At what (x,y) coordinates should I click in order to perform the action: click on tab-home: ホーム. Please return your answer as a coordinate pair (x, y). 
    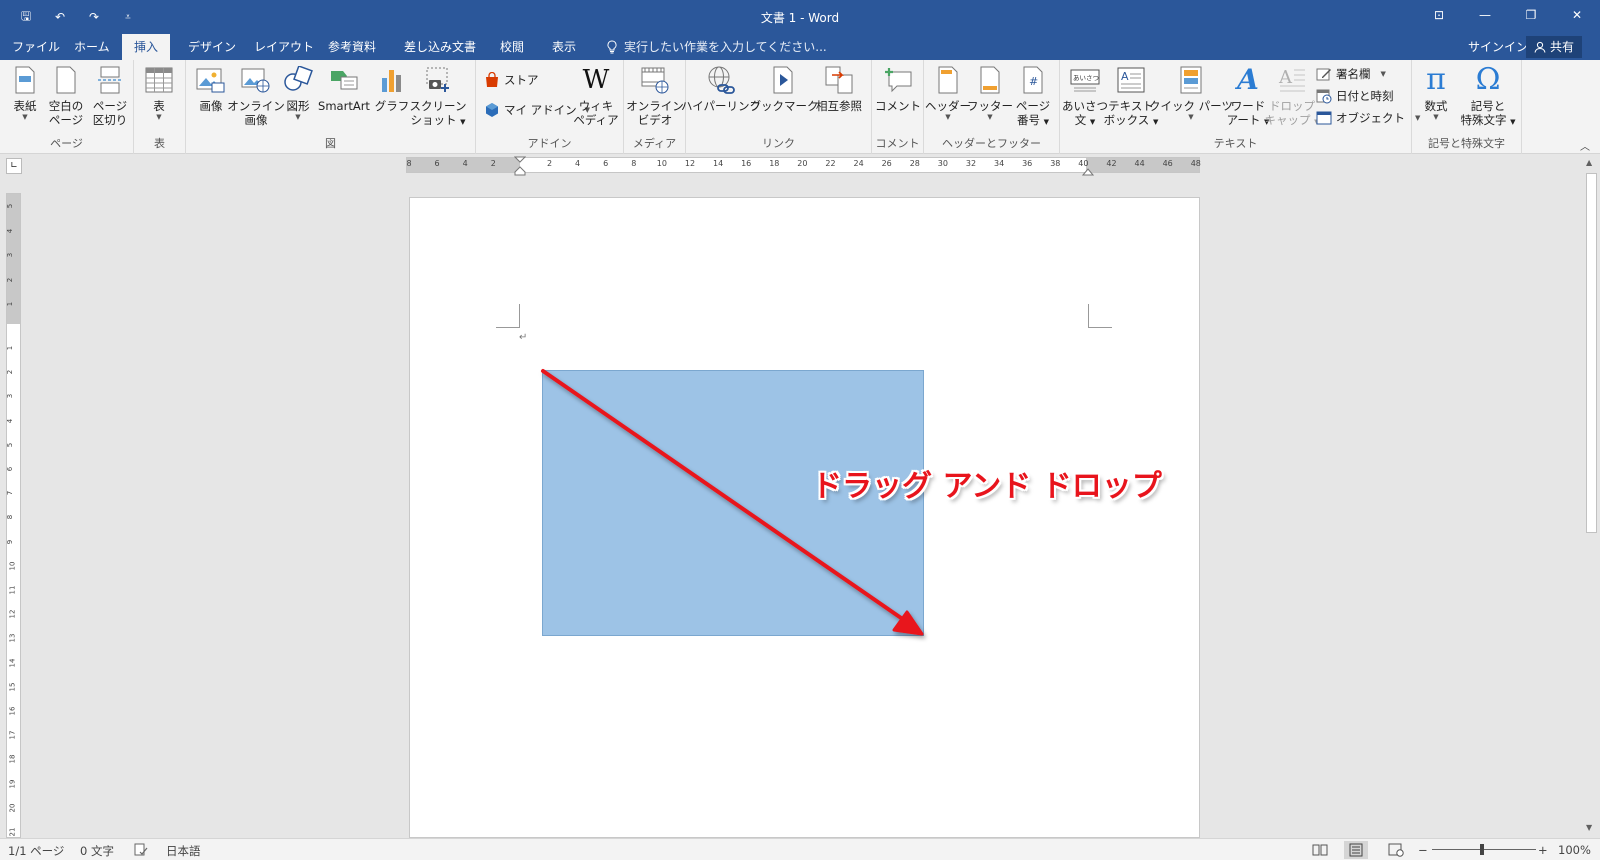
    Looking at the image, I should click on (92, 47).